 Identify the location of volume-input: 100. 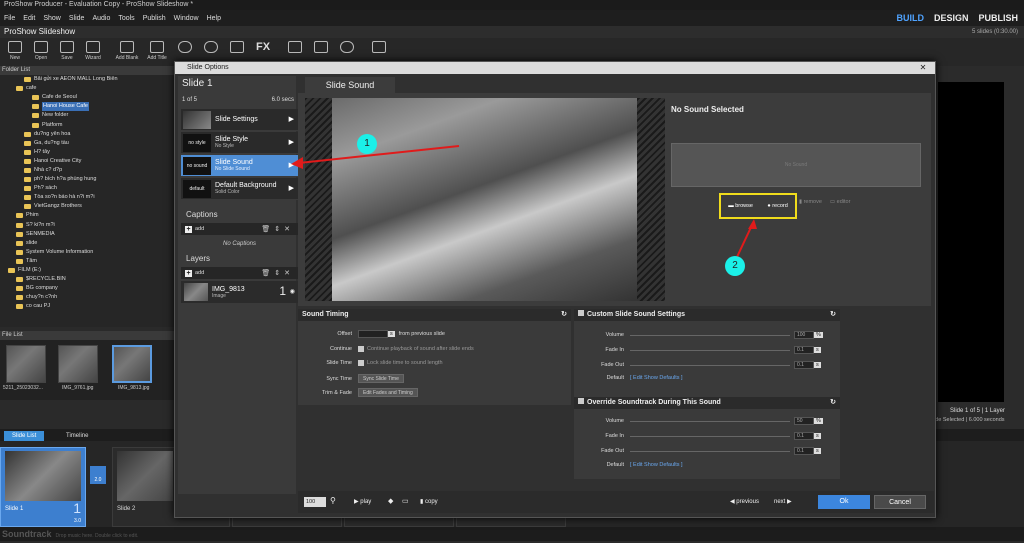
(804, 335).